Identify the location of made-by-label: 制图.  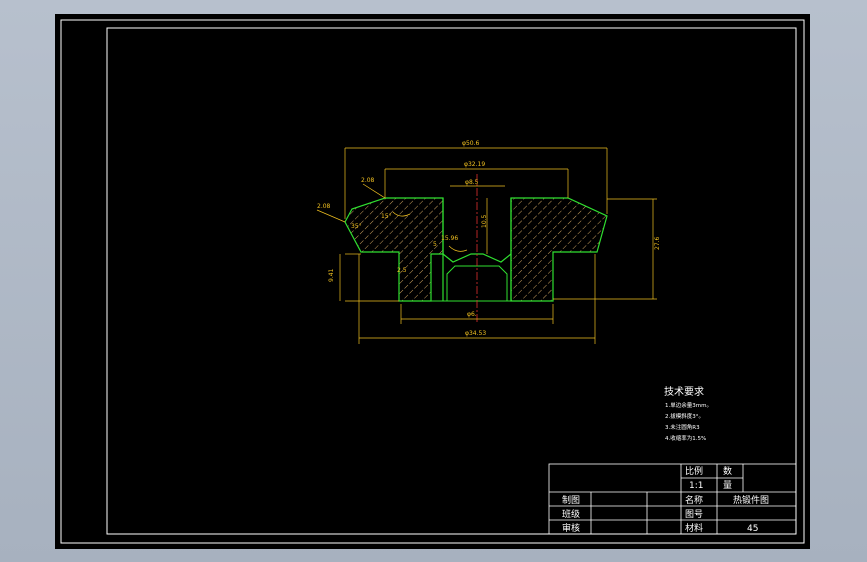
(571, 500).